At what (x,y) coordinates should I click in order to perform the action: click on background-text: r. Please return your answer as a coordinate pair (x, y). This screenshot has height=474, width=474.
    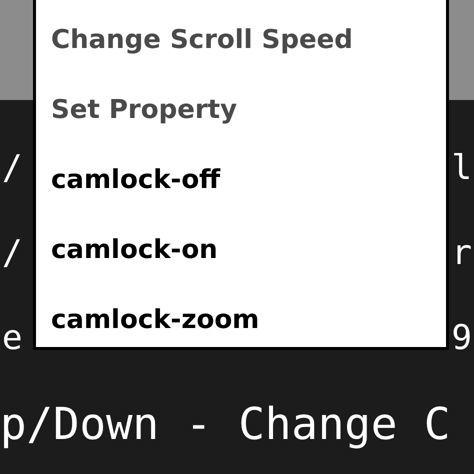
    Looking at the image, I should click on (462, 253).